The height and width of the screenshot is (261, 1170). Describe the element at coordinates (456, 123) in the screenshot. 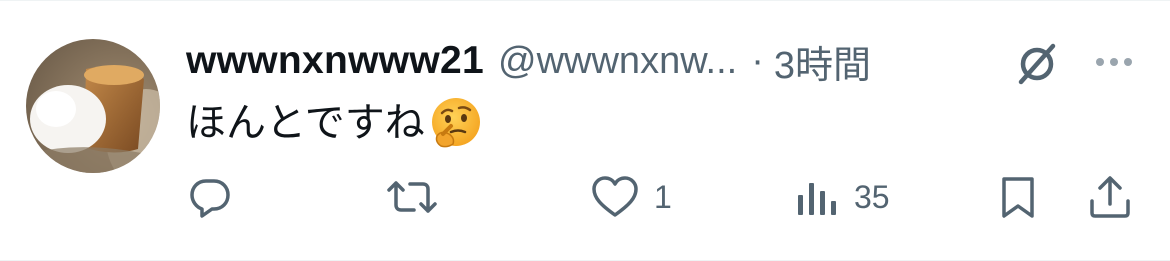

I see `thinking-face-emoji` at that location.